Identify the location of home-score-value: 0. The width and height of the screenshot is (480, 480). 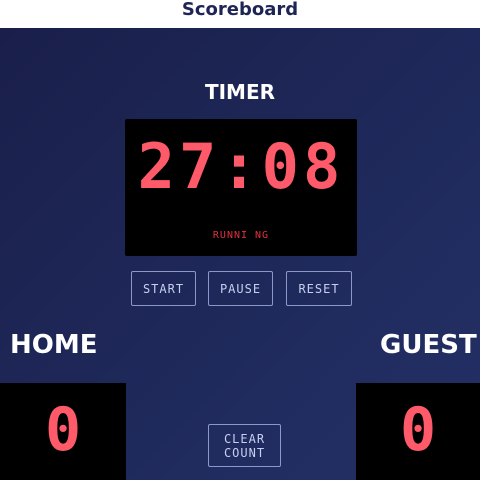
(63, 430).